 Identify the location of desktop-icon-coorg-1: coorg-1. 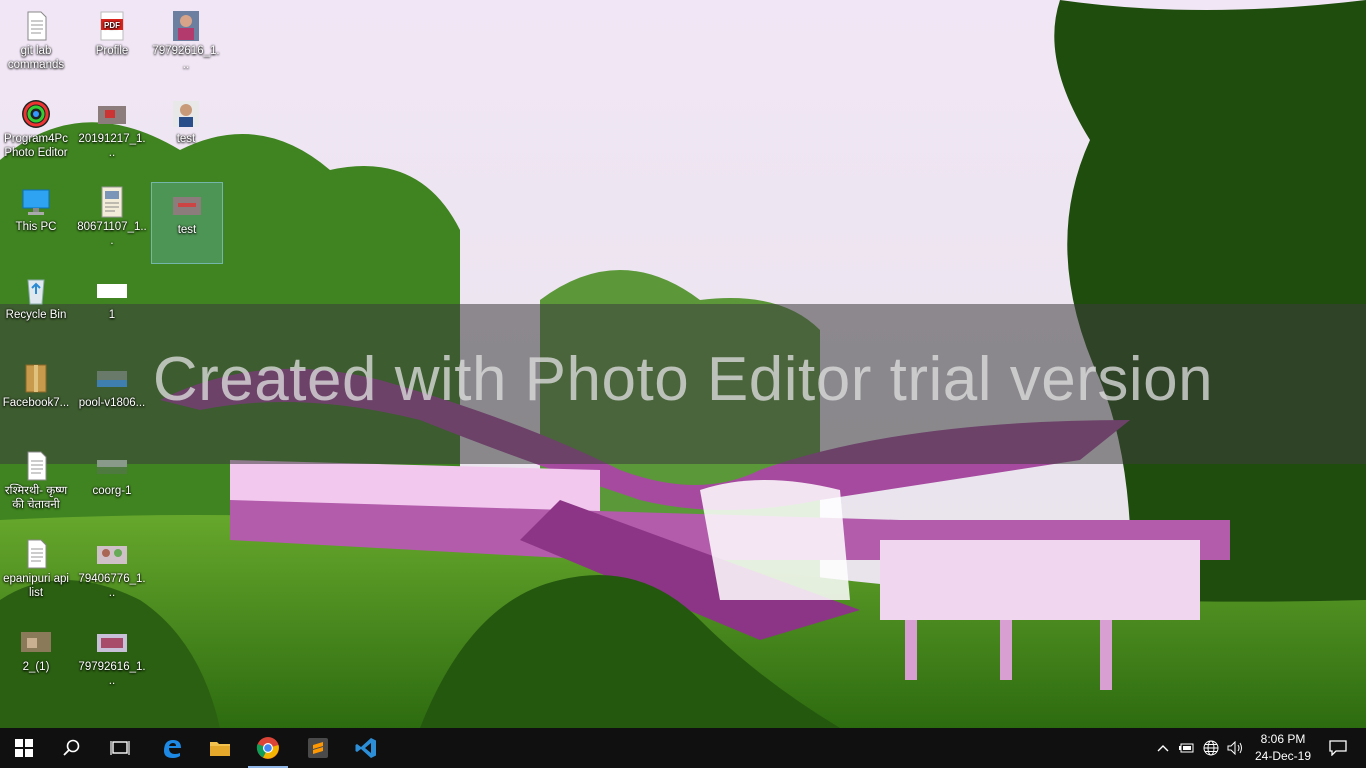
(112, 485).